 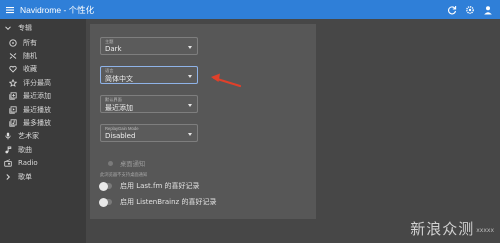 What do you see at coordinates (25, 176) in the screenshot?
I see `sidebar-group-label: 歌单` at bounding box center [25, 176].